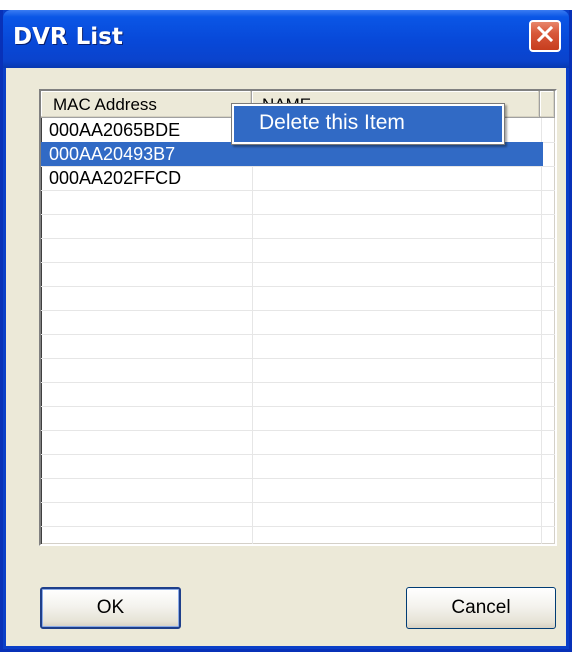 The width and height of the screenshot is (572, 652). I want to click on title-bar: DVR List, so click(286, 39).